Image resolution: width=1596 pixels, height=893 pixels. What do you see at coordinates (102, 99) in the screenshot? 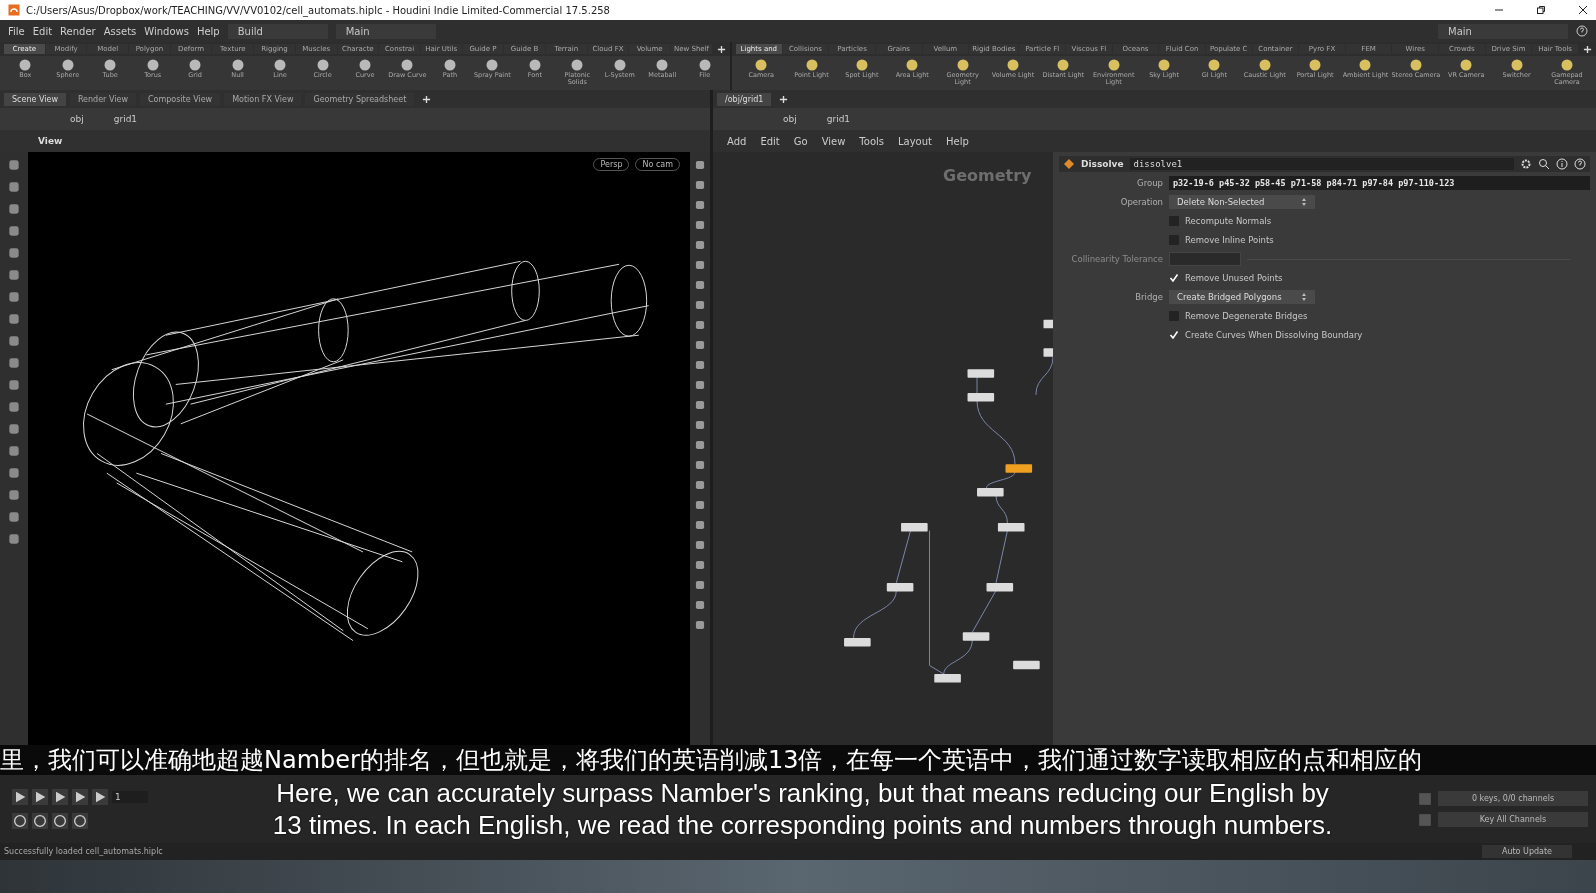
I see `pane-tab: Render View` at bounding box center [102, 99].